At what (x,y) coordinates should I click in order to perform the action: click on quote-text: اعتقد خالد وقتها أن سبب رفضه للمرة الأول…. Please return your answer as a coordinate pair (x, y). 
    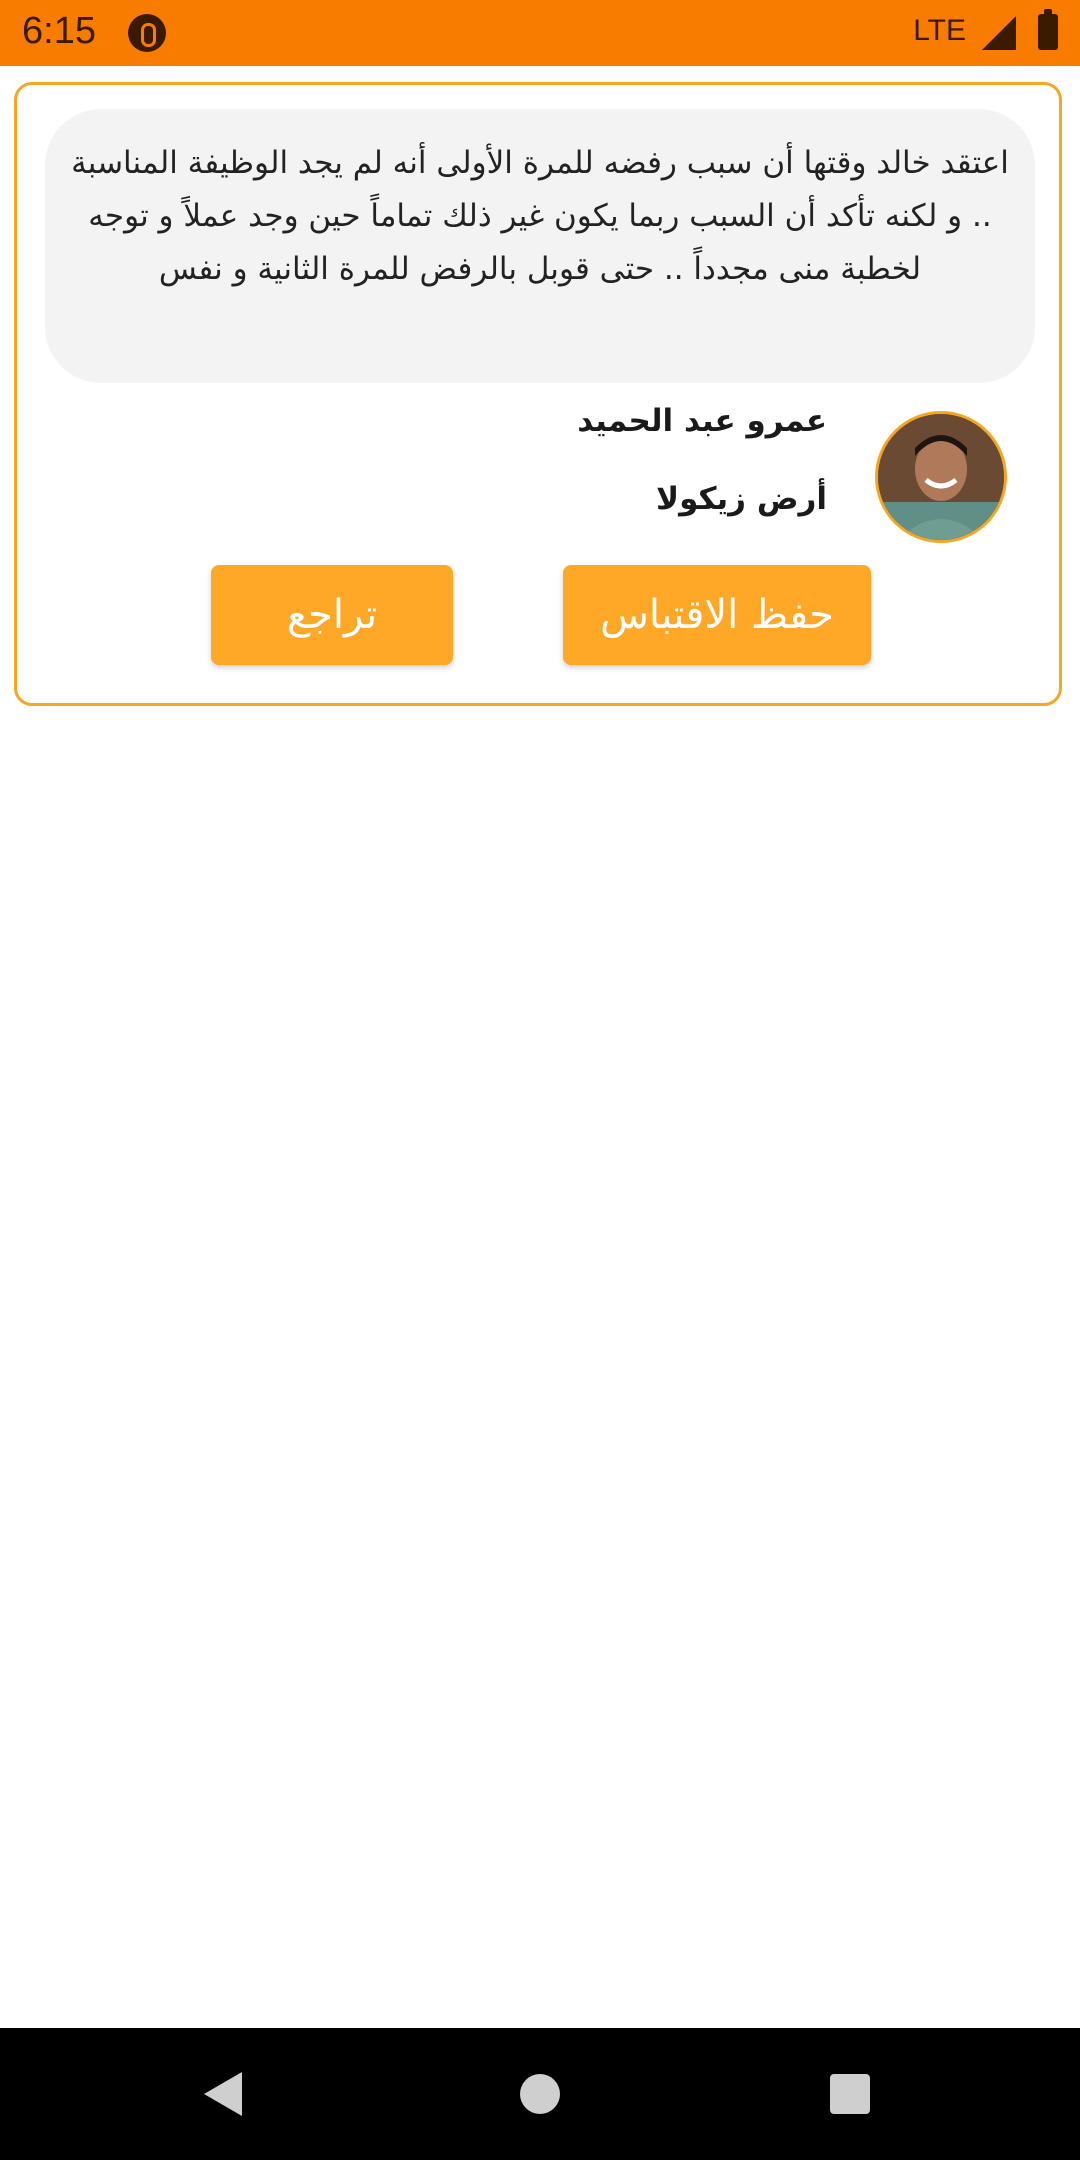
    Looking at the image, I should click on (540, 246).